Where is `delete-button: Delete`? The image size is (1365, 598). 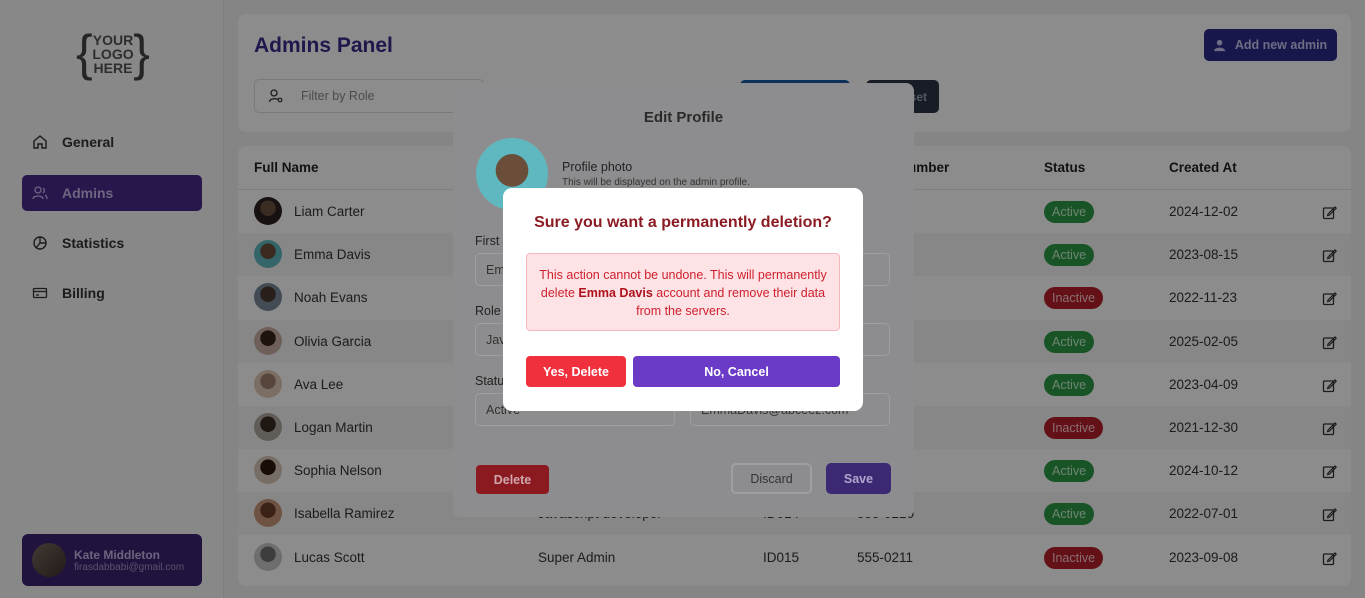 delete-button: Delete is located at coordinates (512, 479).